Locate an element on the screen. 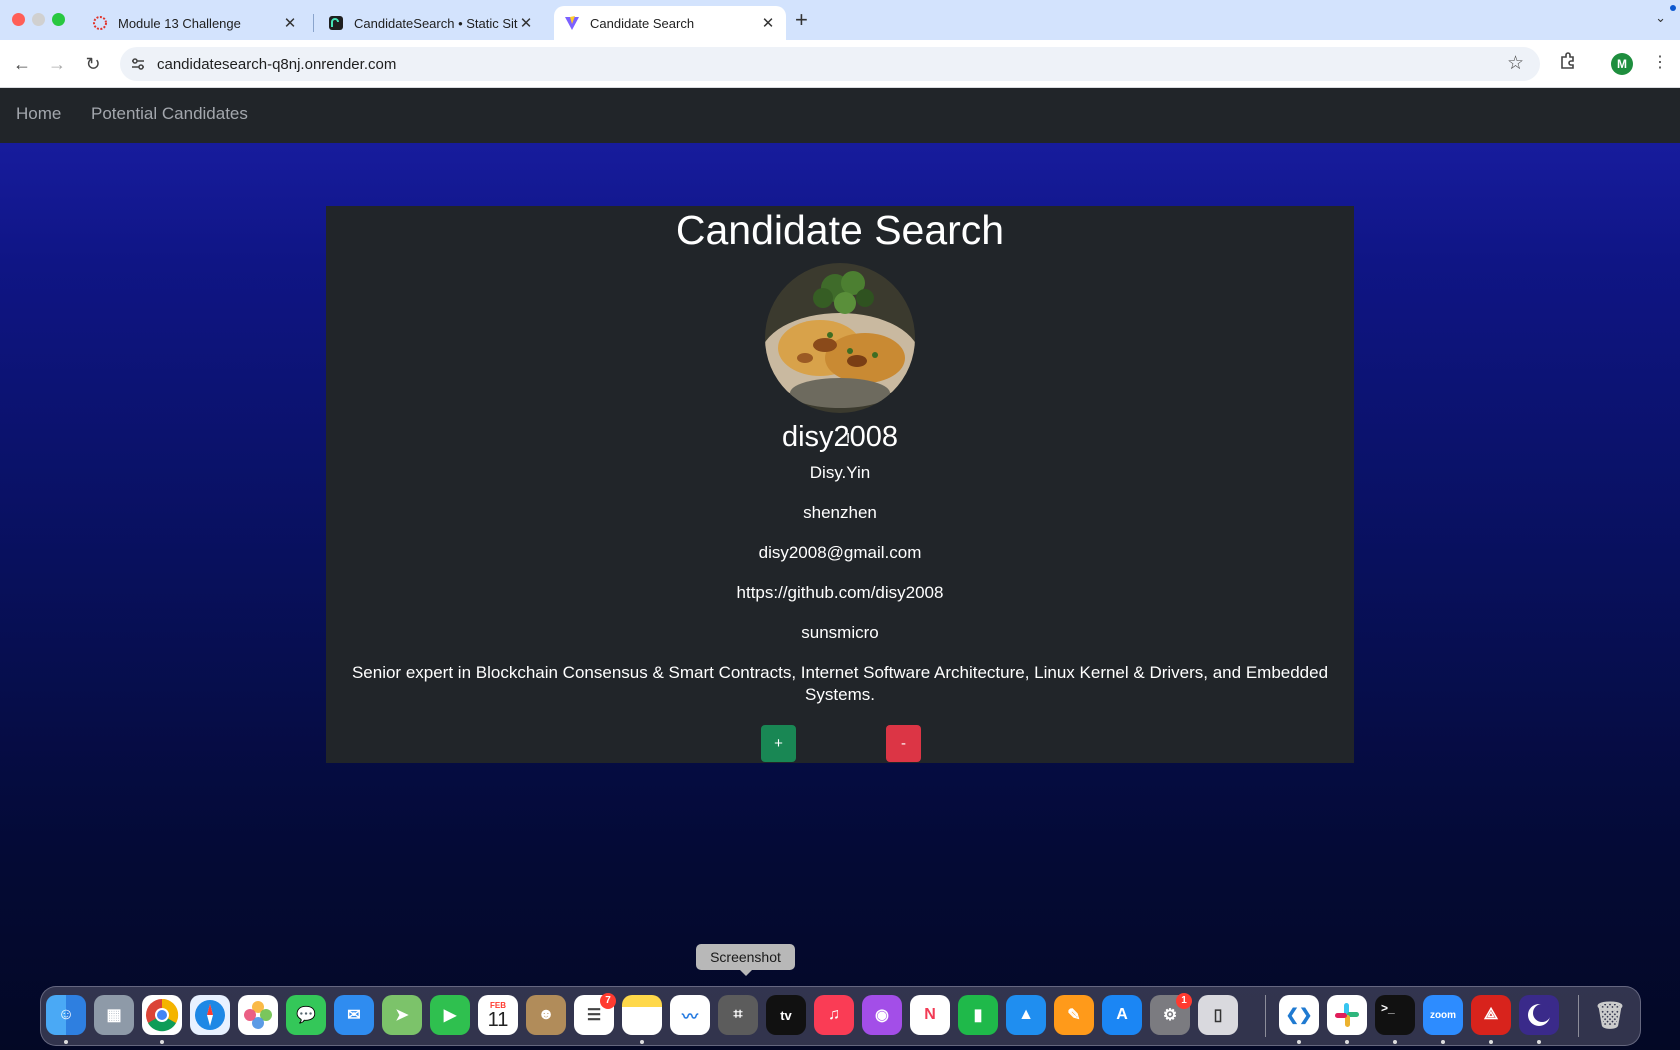 The width and height of the screenshot is (1680, 1050). news-icon: N is located at coordinates (930, 1015).